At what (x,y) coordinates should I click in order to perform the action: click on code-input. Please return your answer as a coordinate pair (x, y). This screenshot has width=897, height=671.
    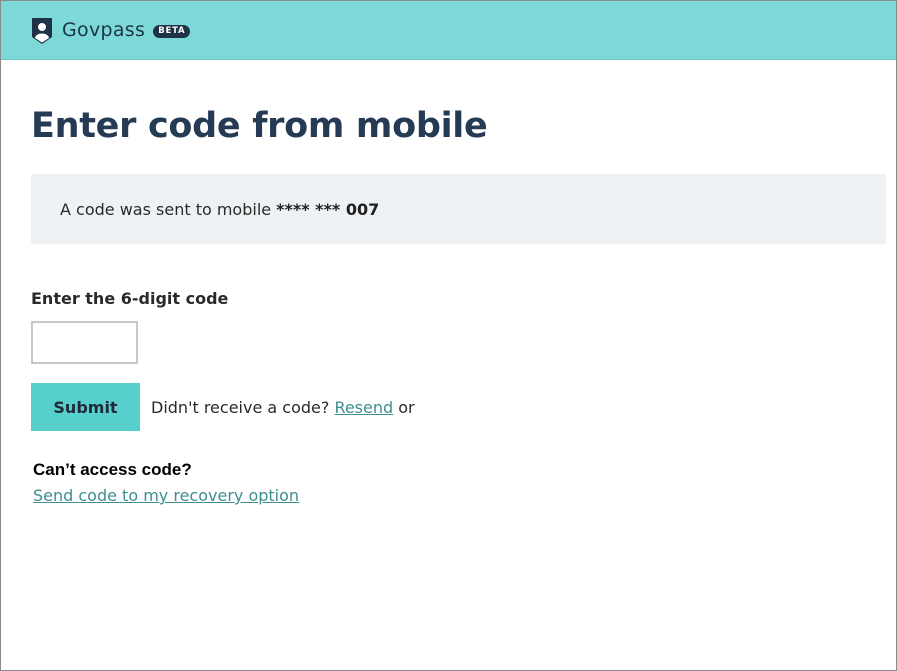
    Looking at the image, I should click on (84, 342).